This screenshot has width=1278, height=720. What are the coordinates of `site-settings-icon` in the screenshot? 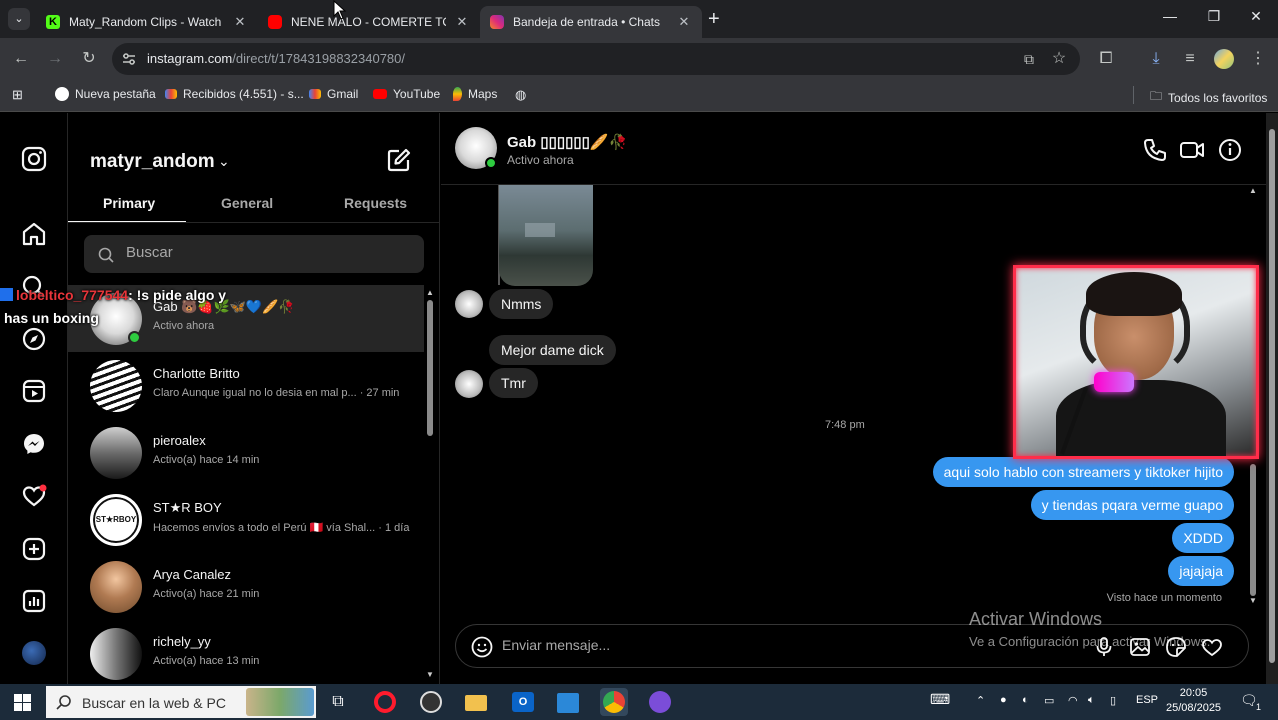 It's located at (129, 59).